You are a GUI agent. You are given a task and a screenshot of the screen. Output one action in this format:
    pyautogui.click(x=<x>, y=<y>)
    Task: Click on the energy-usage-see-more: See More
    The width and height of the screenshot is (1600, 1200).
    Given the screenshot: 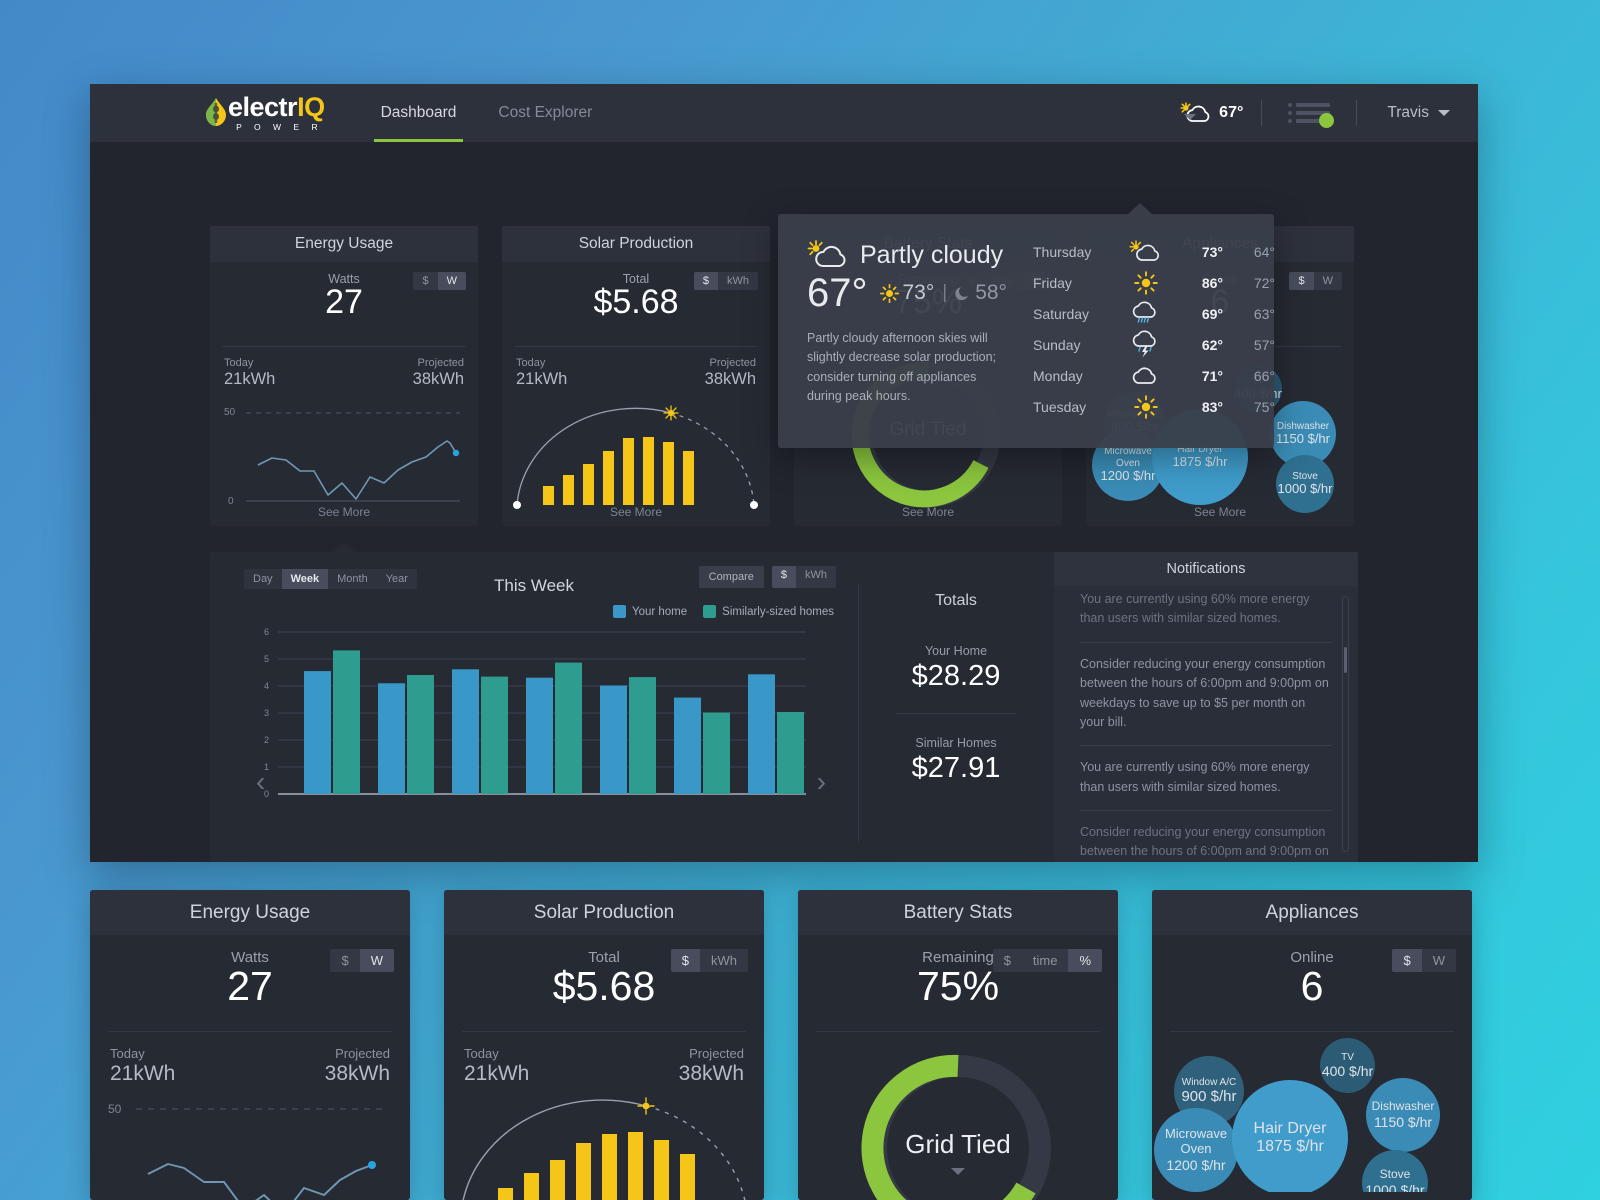 What is the action you would take?
    pyautogui.click(x=344, y=512)
    